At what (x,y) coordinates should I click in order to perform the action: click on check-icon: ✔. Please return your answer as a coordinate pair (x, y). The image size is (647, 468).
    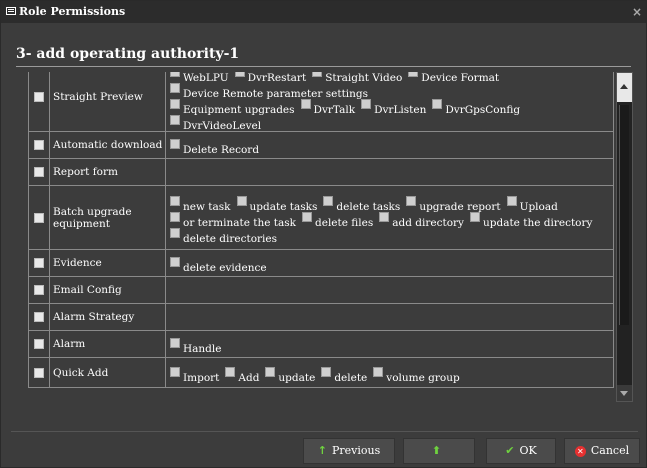
    Looking at the image, I should click on (510, 450).